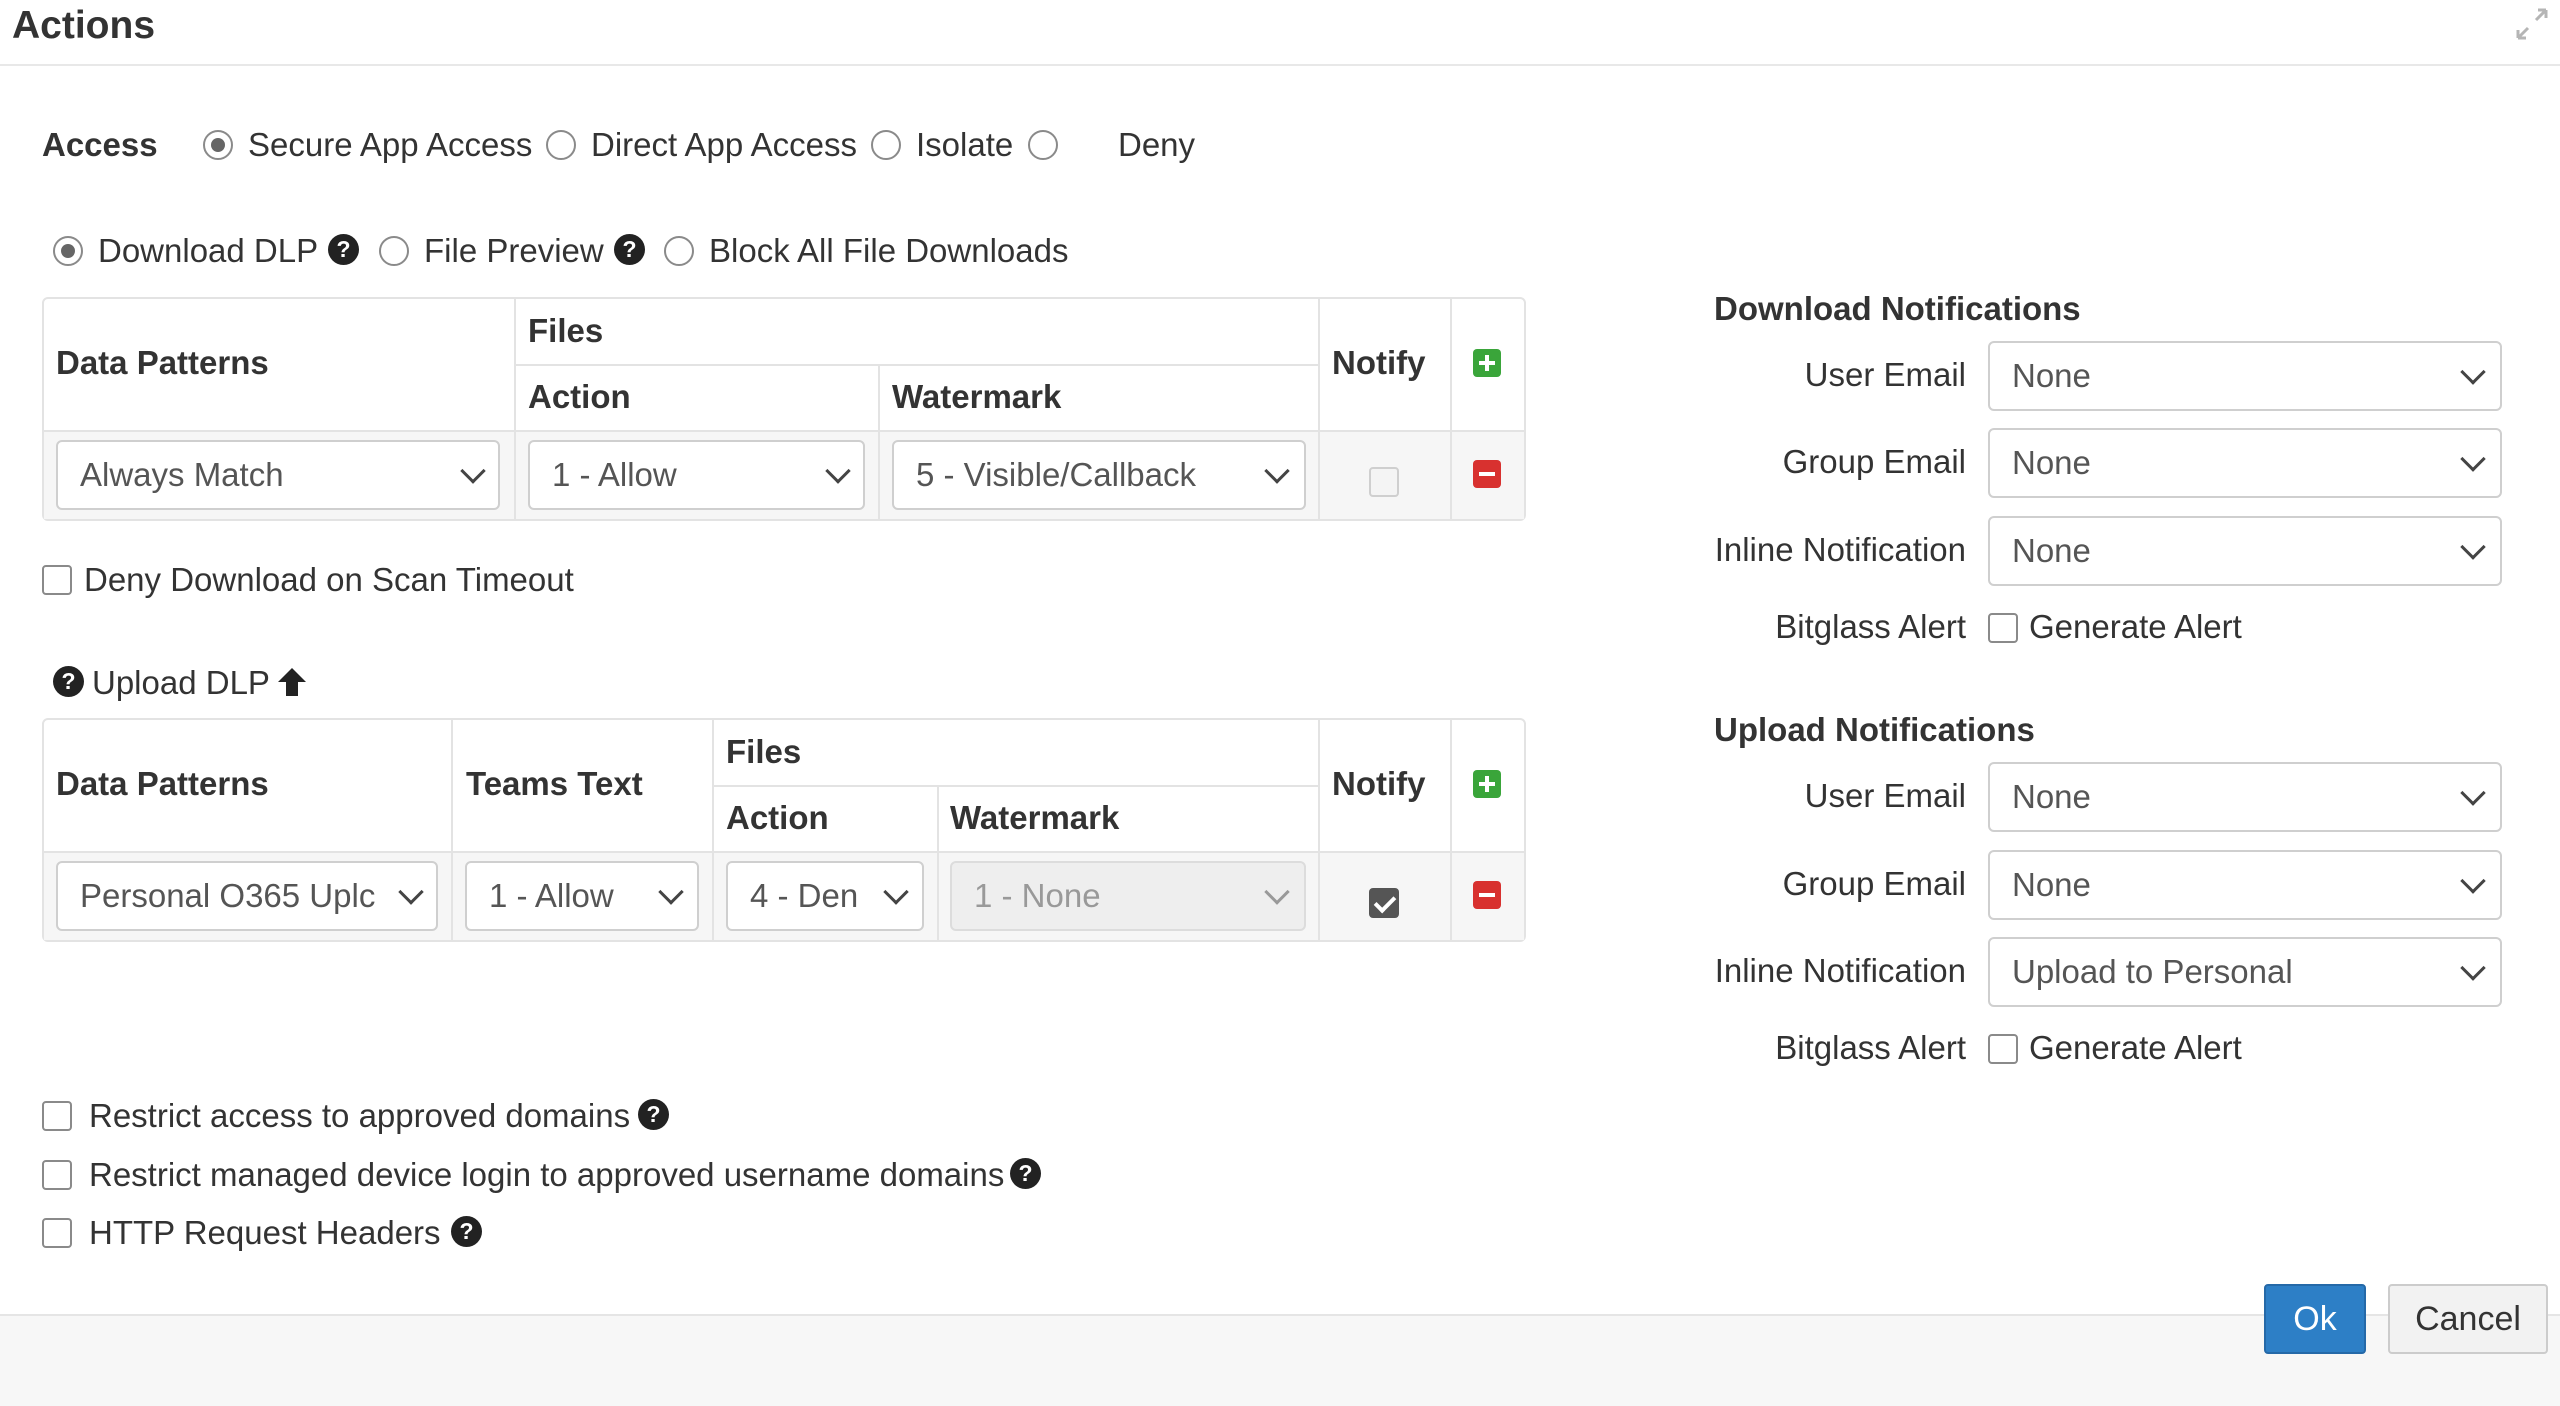 The image size is (2560, 1406). Describe the element at coordinates (278, 475) in the screenshot. I see `data-pattern-select: Always Match` at that location.